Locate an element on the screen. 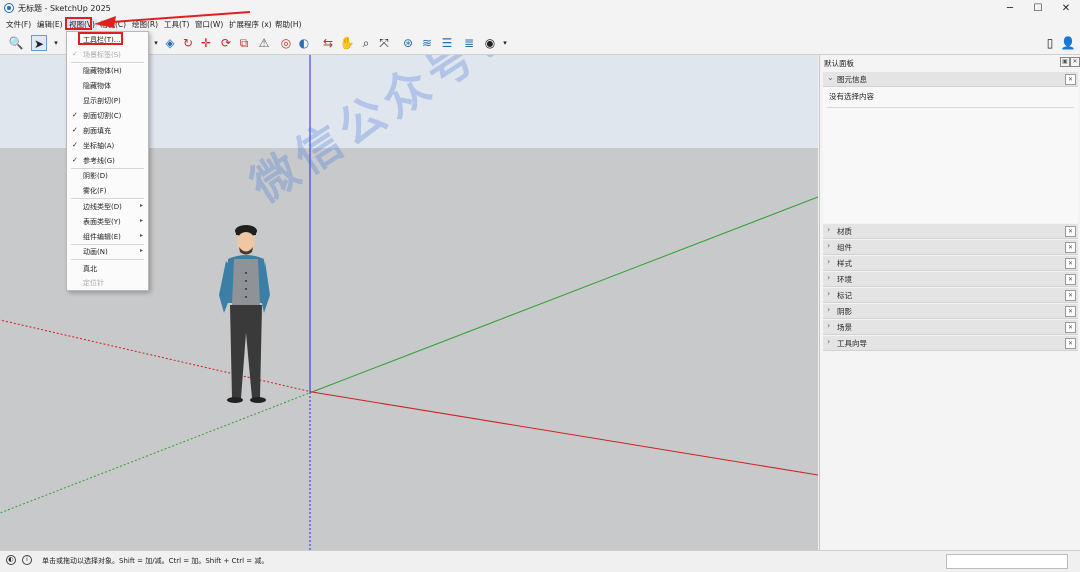  section-styles: › 样式 ✕ is located at coordinates (950, 263).